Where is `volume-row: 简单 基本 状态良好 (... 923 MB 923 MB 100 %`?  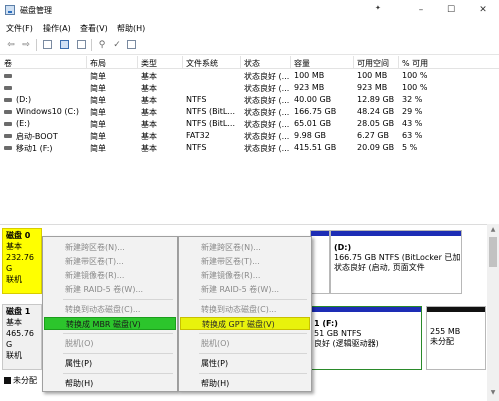
volume-row: 简单 基本 状态良好 (... 923 MB 923 MB 100 % is located at coordinates (249, 88).